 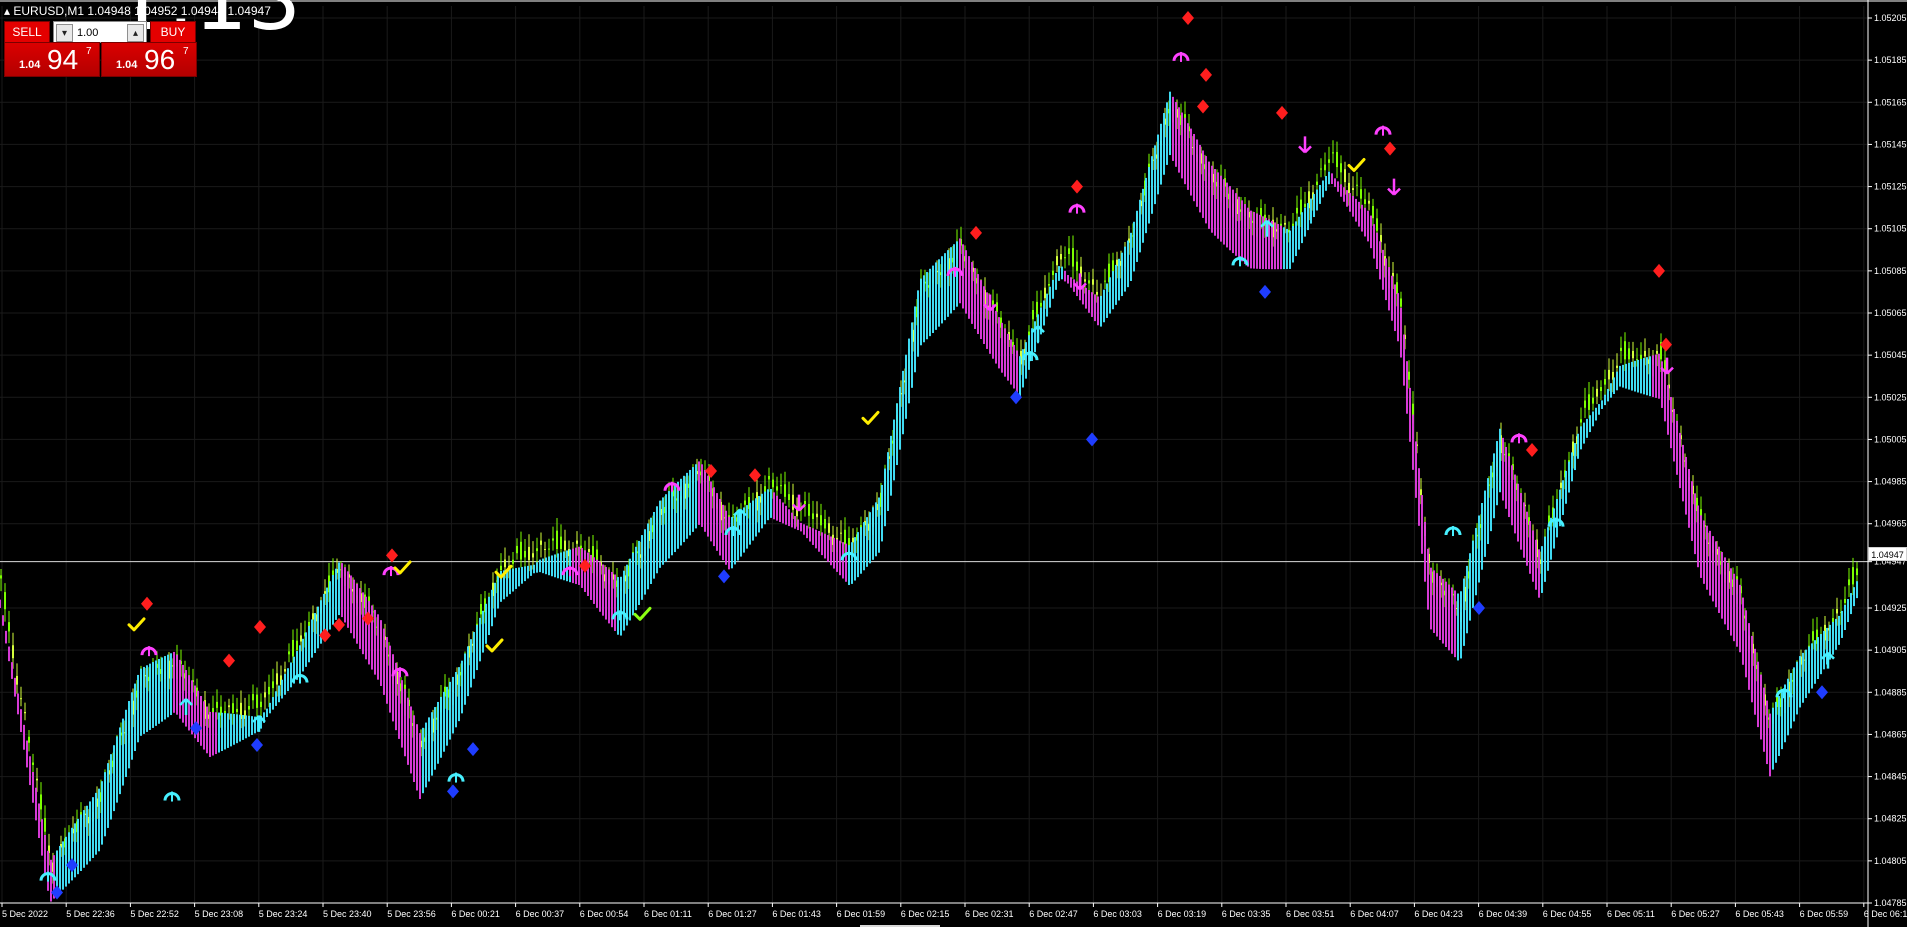 I want to click on time-axis-label: 5 Dec 23:08, so click(x=219, y=914).